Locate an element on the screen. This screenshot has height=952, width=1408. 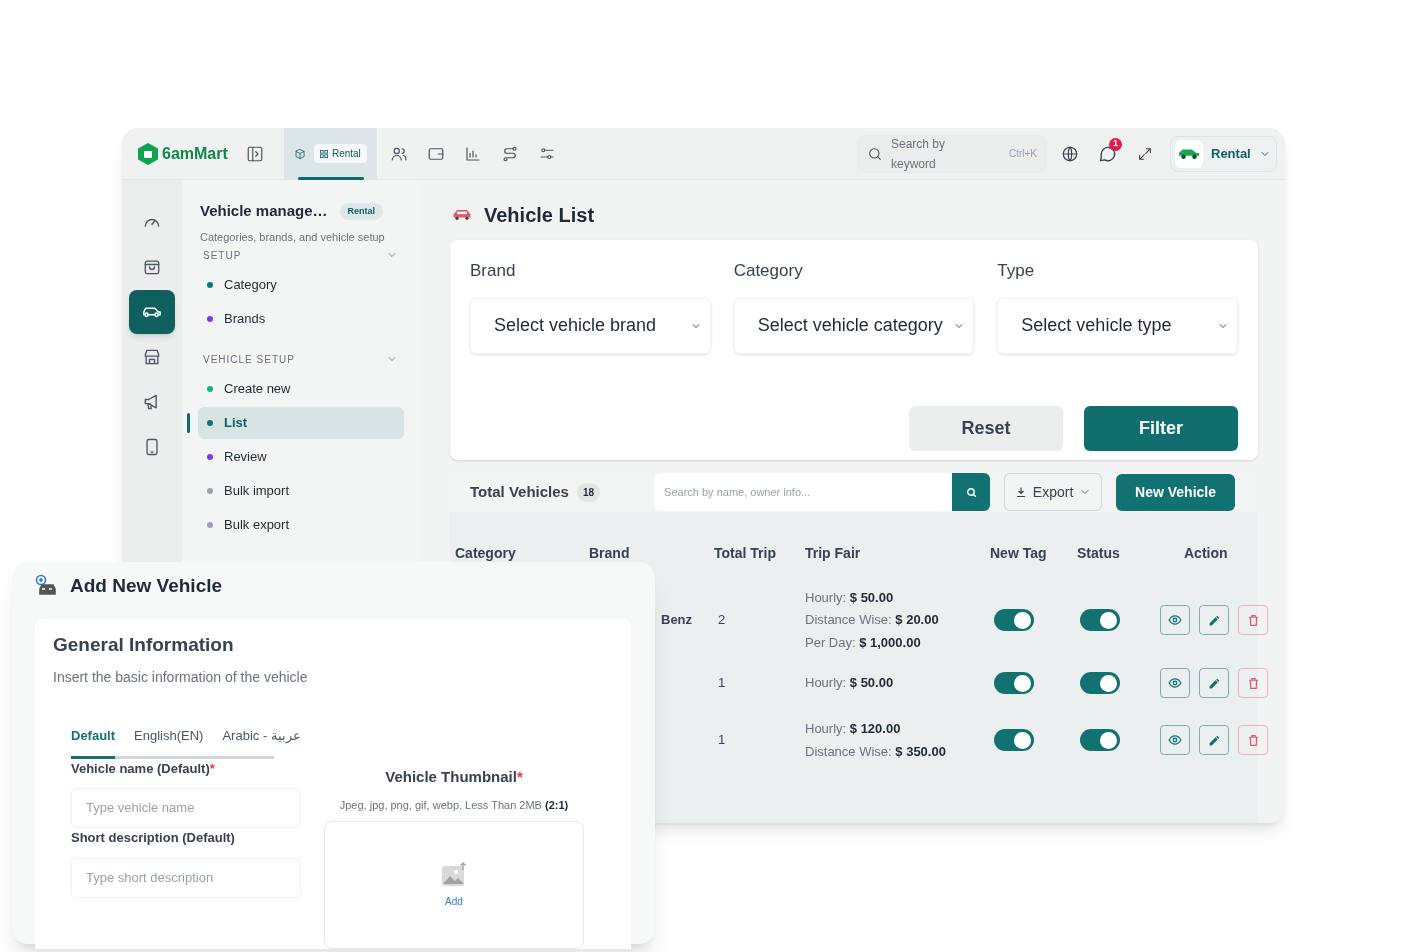
trip-fair-line: Hourly: $ 50.00 is located at coordinates (850, 597).